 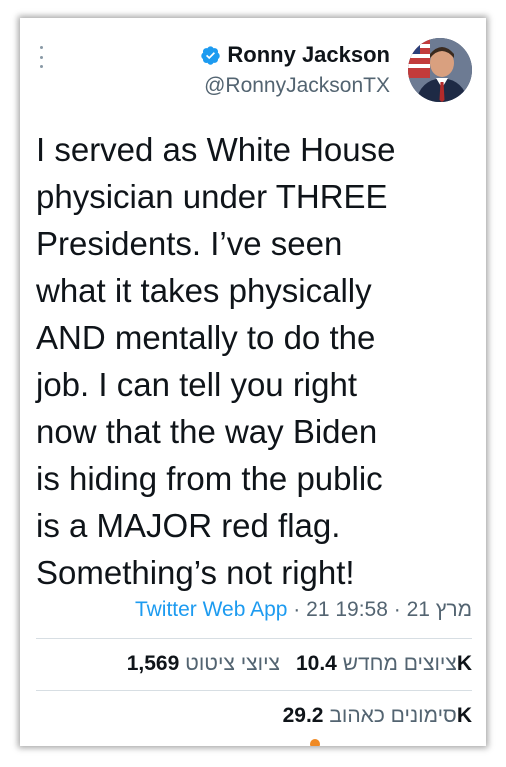 I want to click on more-options-icon, so click(x=41, y=57).